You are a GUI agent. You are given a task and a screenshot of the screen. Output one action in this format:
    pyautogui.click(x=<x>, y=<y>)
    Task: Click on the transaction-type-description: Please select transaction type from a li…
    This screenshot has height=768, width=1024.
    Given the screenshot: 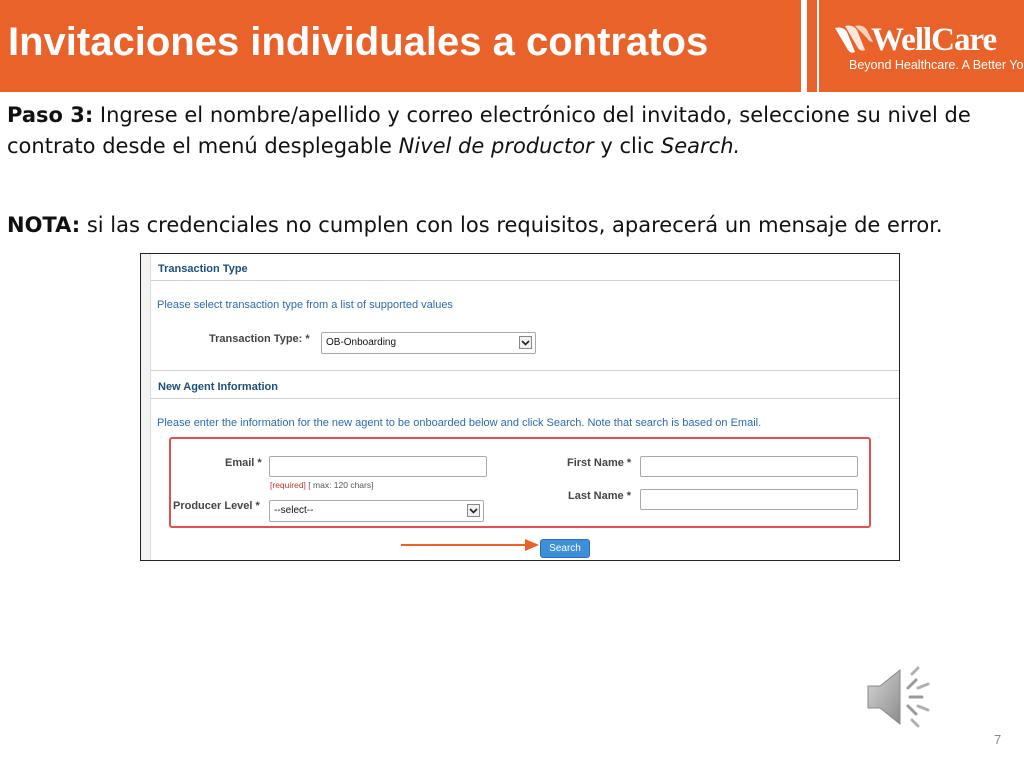 What is the action you would take?
    pyautogui.click(x=305, y=305)
    